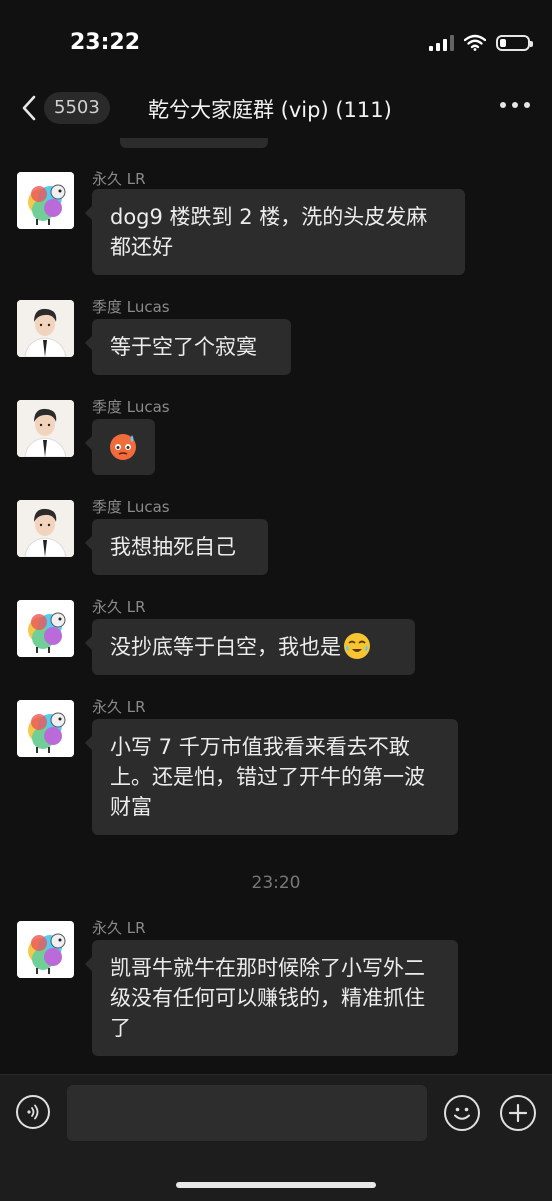  I want to click on message-input, so click(247, 1113).